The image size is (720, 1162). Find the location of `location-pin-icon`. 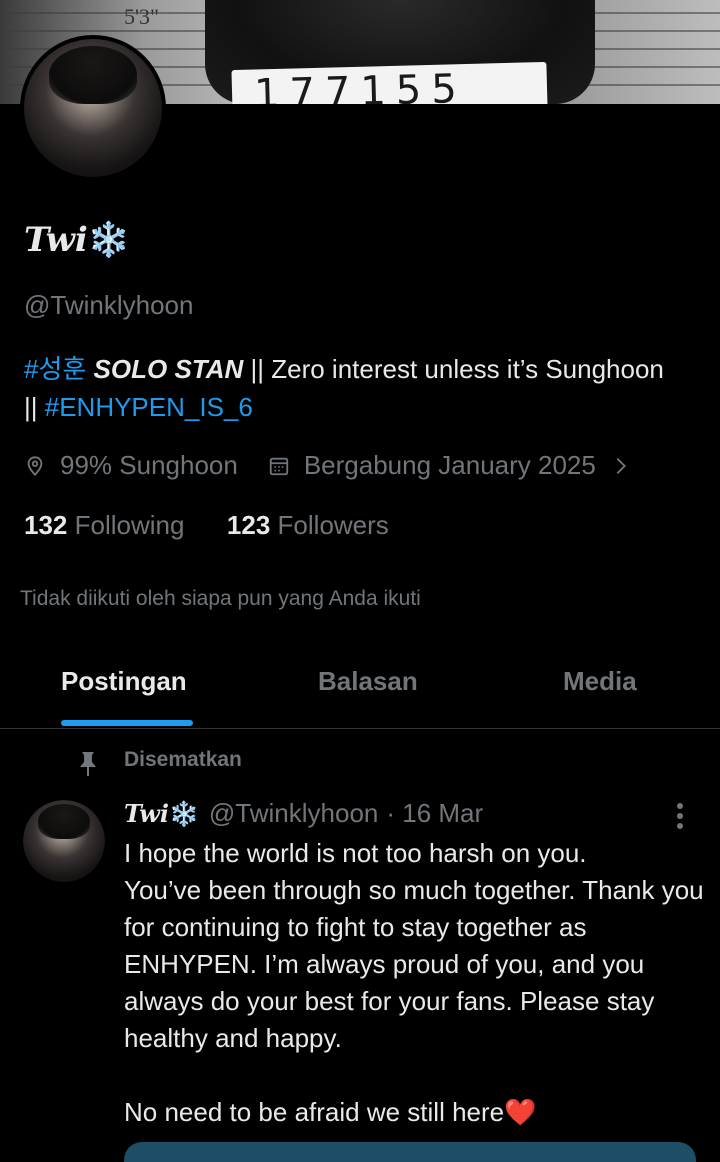

location-pin-icon is located at coordinates (35, 465).